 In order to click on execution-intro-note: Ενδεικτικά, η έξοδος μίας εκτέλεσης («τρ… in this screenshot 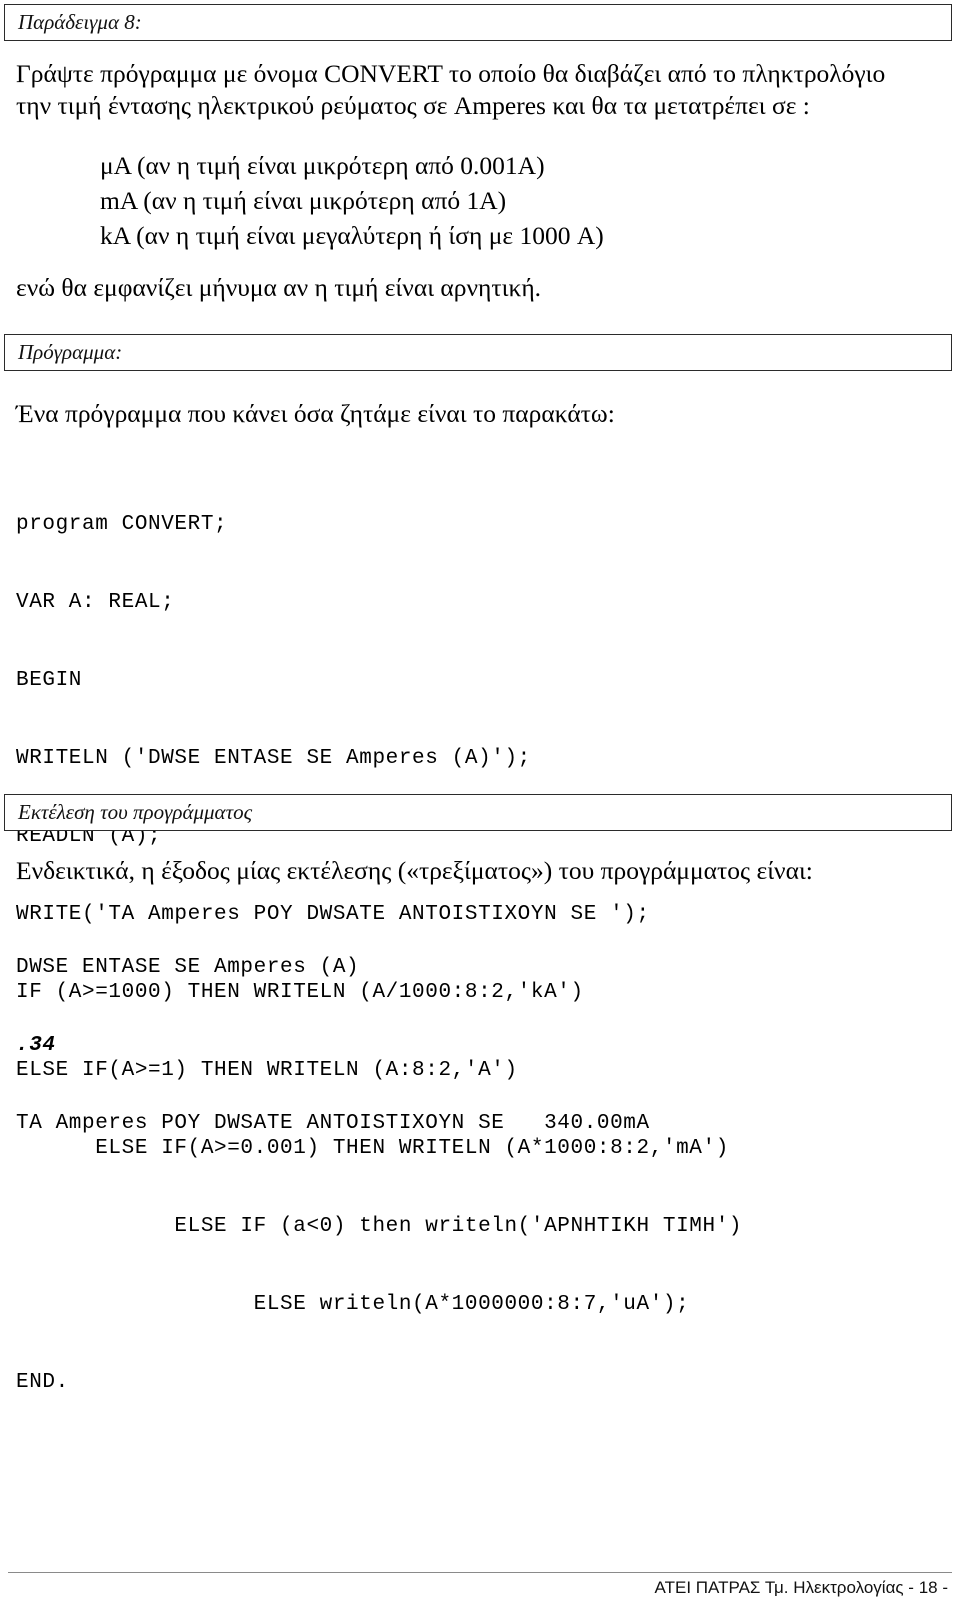, I will do `click(414, 870)`.